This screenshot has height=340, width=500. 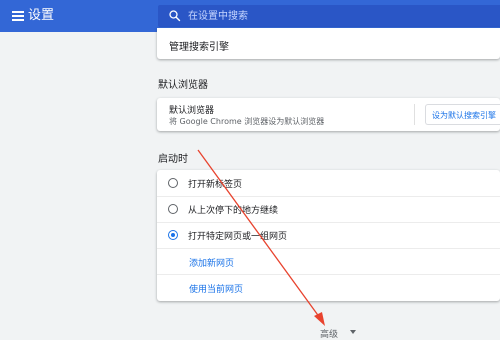 What do you see at coordinates (183, 85) in the screenshot?
I see `default-browser-section-title: 默认浏览器` at bounding box center [183, 85].